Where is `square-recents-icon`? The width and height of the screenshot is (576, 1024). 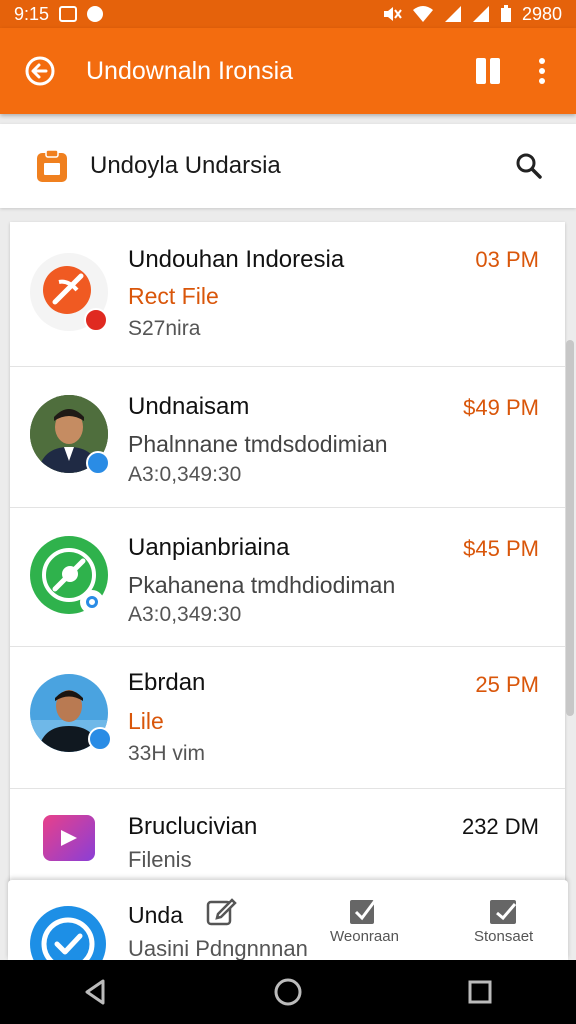 square-recents-icon is located at coordinates (480, 992).